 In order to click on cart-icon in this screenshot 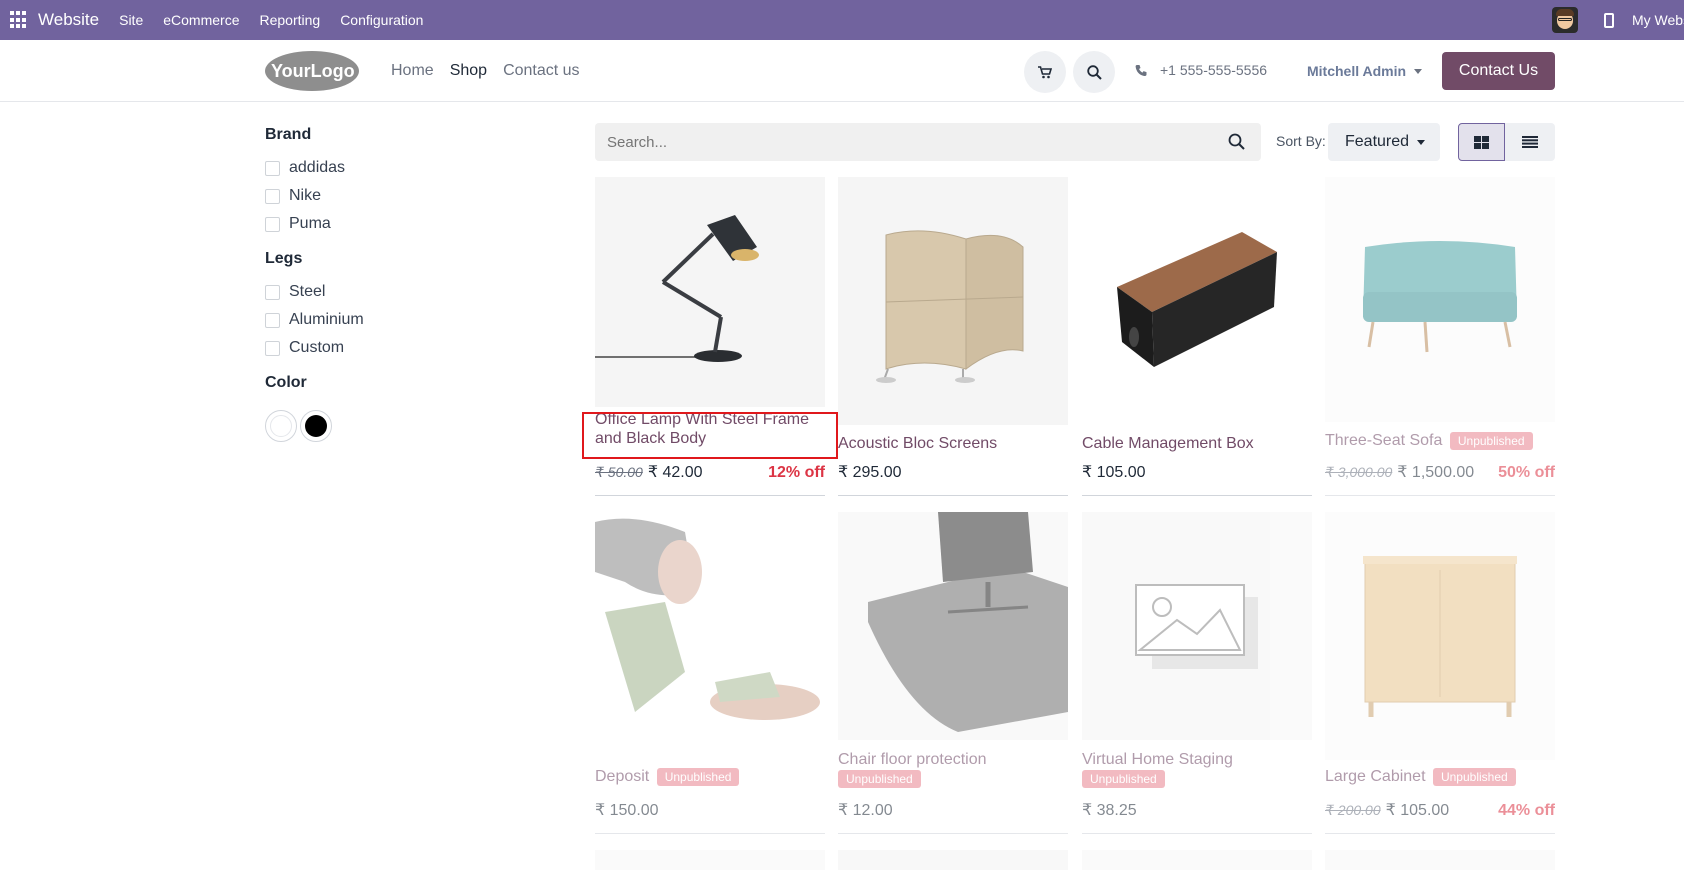, I will do `click(1045, 71)`.